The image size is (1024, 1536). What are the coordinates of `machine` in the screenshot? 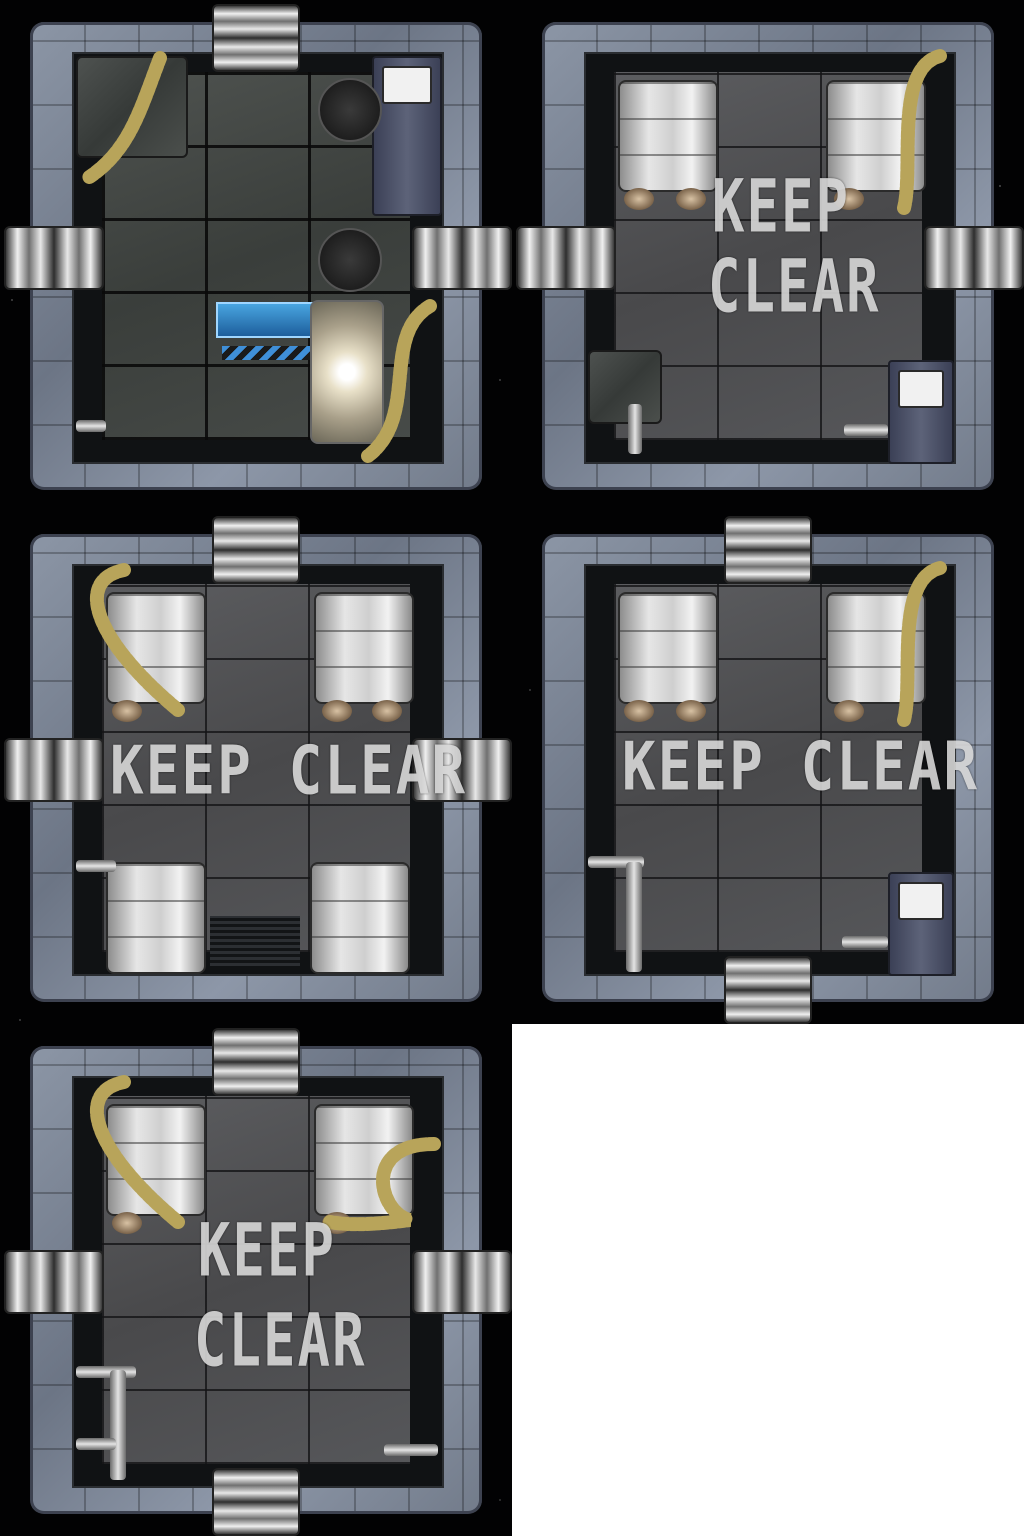 It's located at (625, 387).